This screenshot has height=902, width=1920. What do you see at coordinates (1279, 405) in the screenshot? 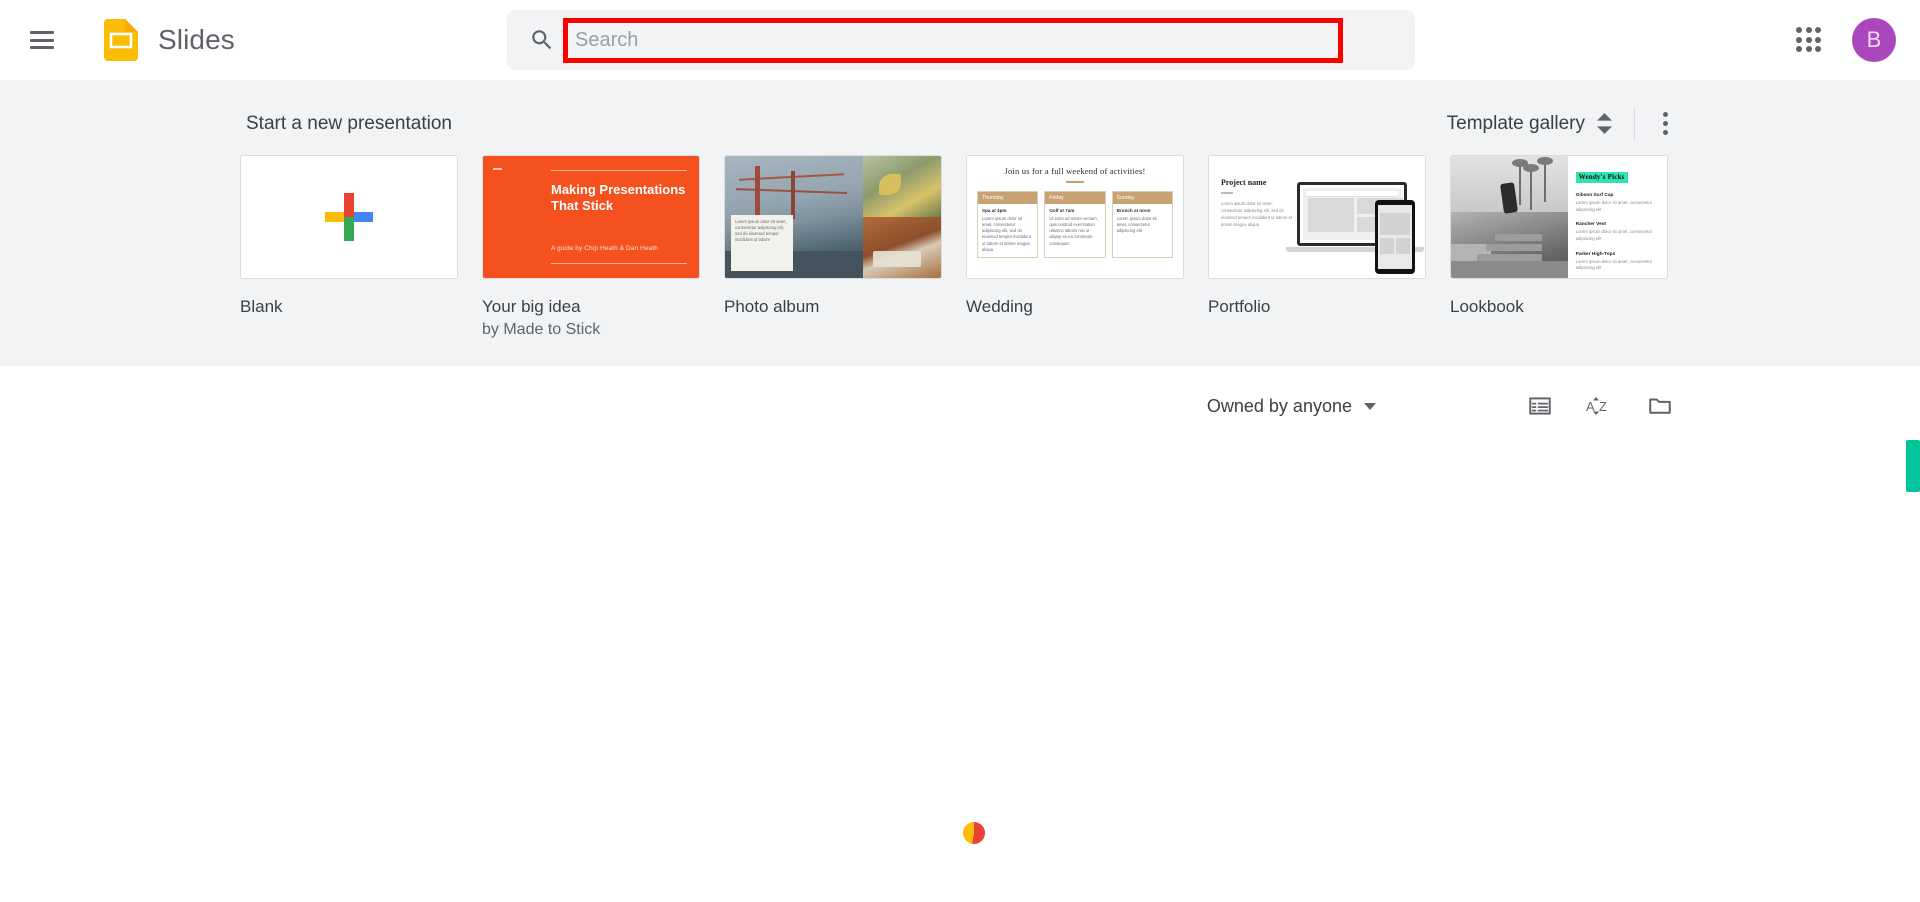
I see `owner-filter-label: Owned by anyone` at bounding box center [1279, 405].